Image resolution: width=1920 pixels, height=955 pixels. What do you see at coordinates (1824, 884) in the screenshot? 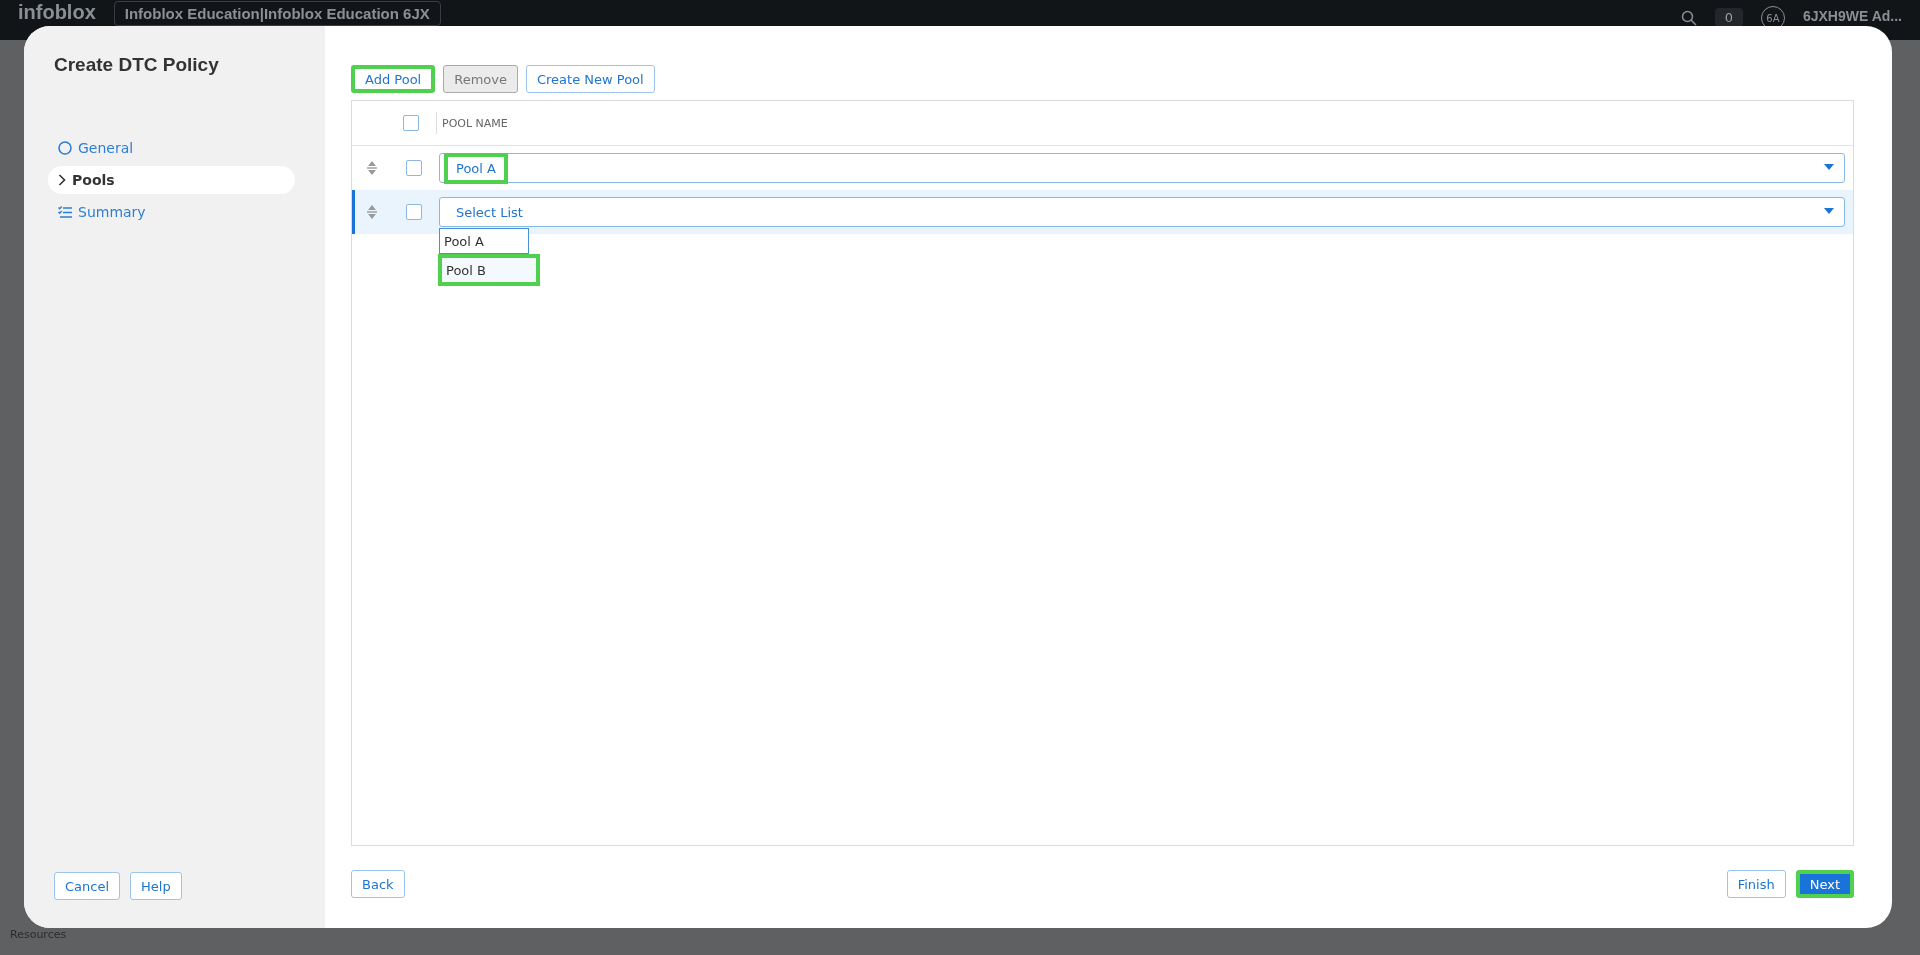
I see `next-button: Next` at bounding box center [1824, 884].